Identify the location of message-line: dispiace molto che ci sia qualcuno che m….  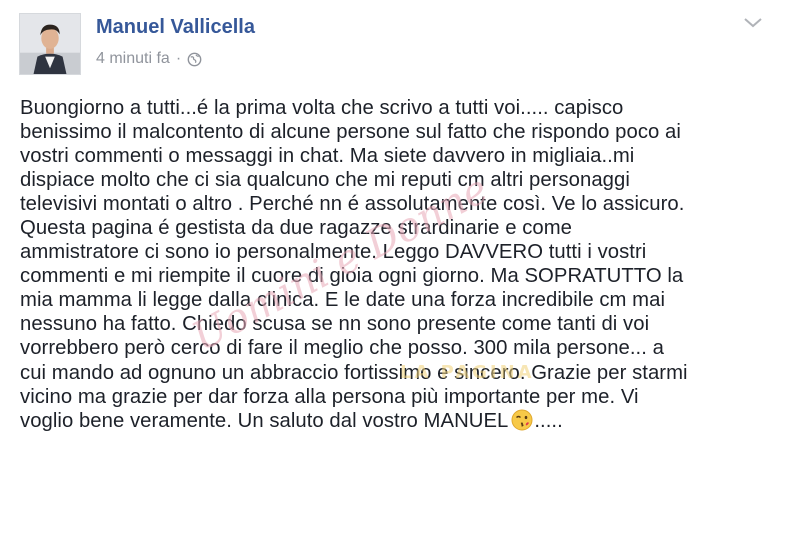
(325, 180).